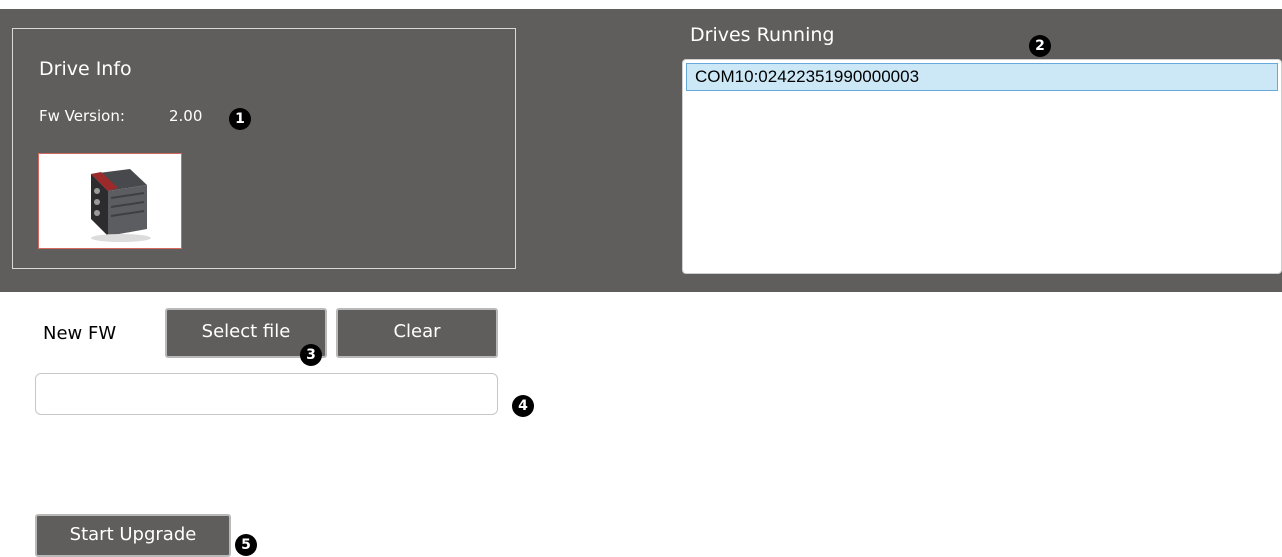 The height and width of the screenshot is (557, 1282). What do you see at coordinates (982, 77) in the screenshot?
I see `drive-list-item: COM10:02422351990000003` at bounding box center [982, 77].